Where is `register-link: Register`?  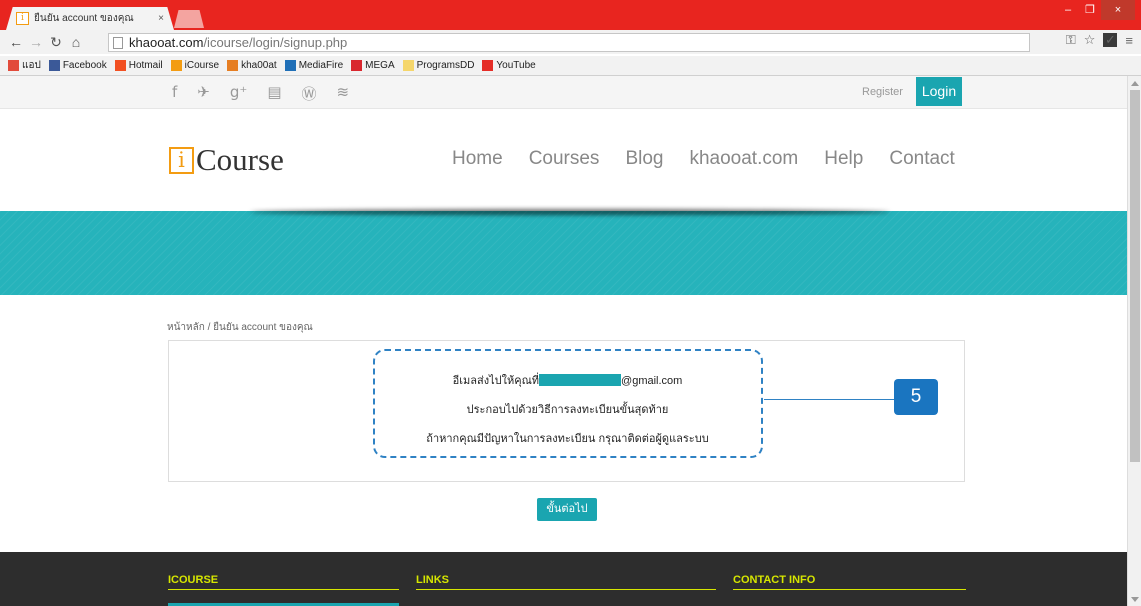
register-link: Register is located at coordinates (882, 92).